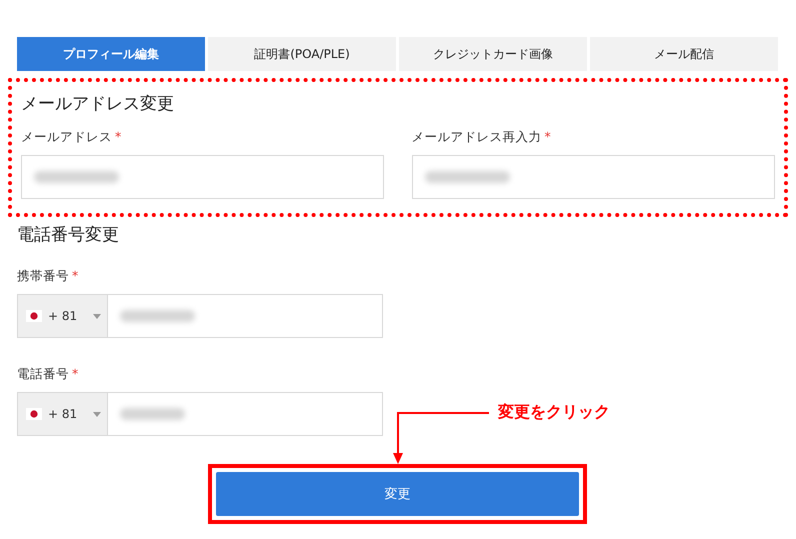  I want to click on field-label: 携帯番号 *, so click(48, 276).